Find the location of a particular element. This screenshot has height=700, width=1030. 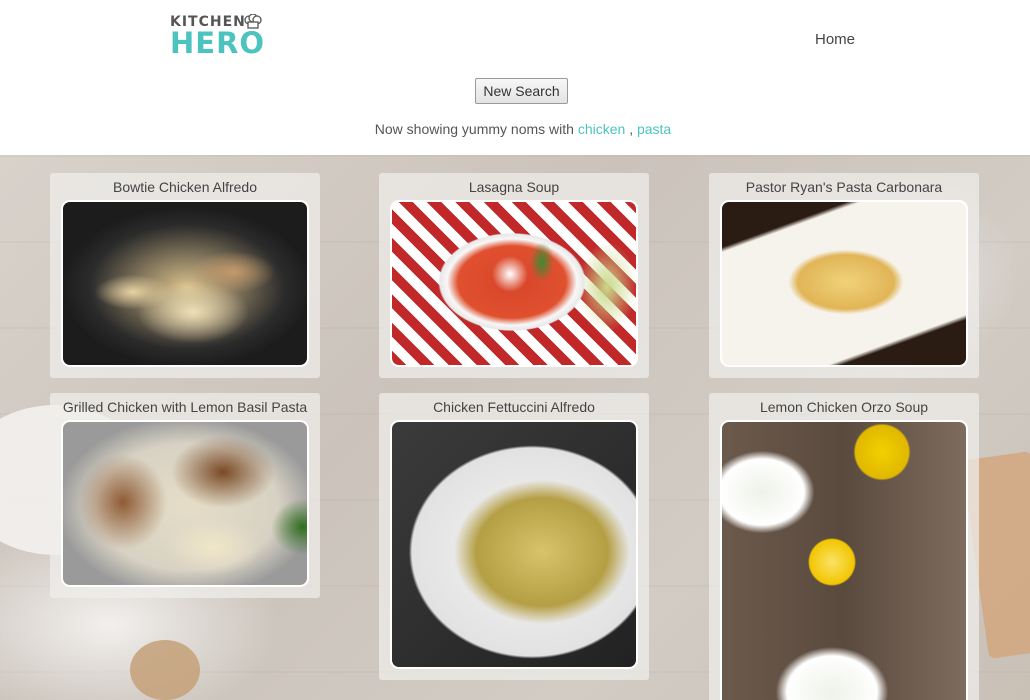

kitchen-hero-logo: KITCHEN HERO is located at coordinates (218, 38).